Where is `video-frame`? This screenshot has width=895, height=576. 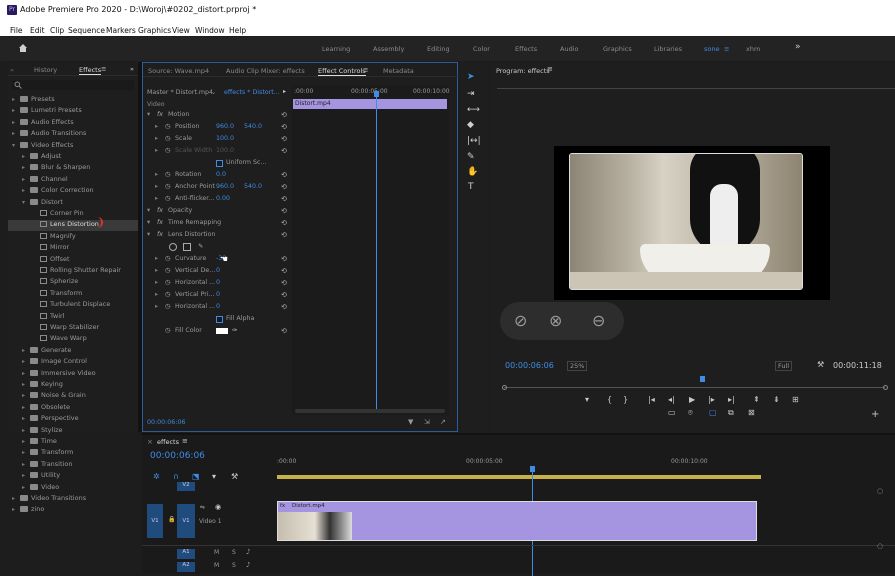 video-frame is located at coordinates (686, 221).